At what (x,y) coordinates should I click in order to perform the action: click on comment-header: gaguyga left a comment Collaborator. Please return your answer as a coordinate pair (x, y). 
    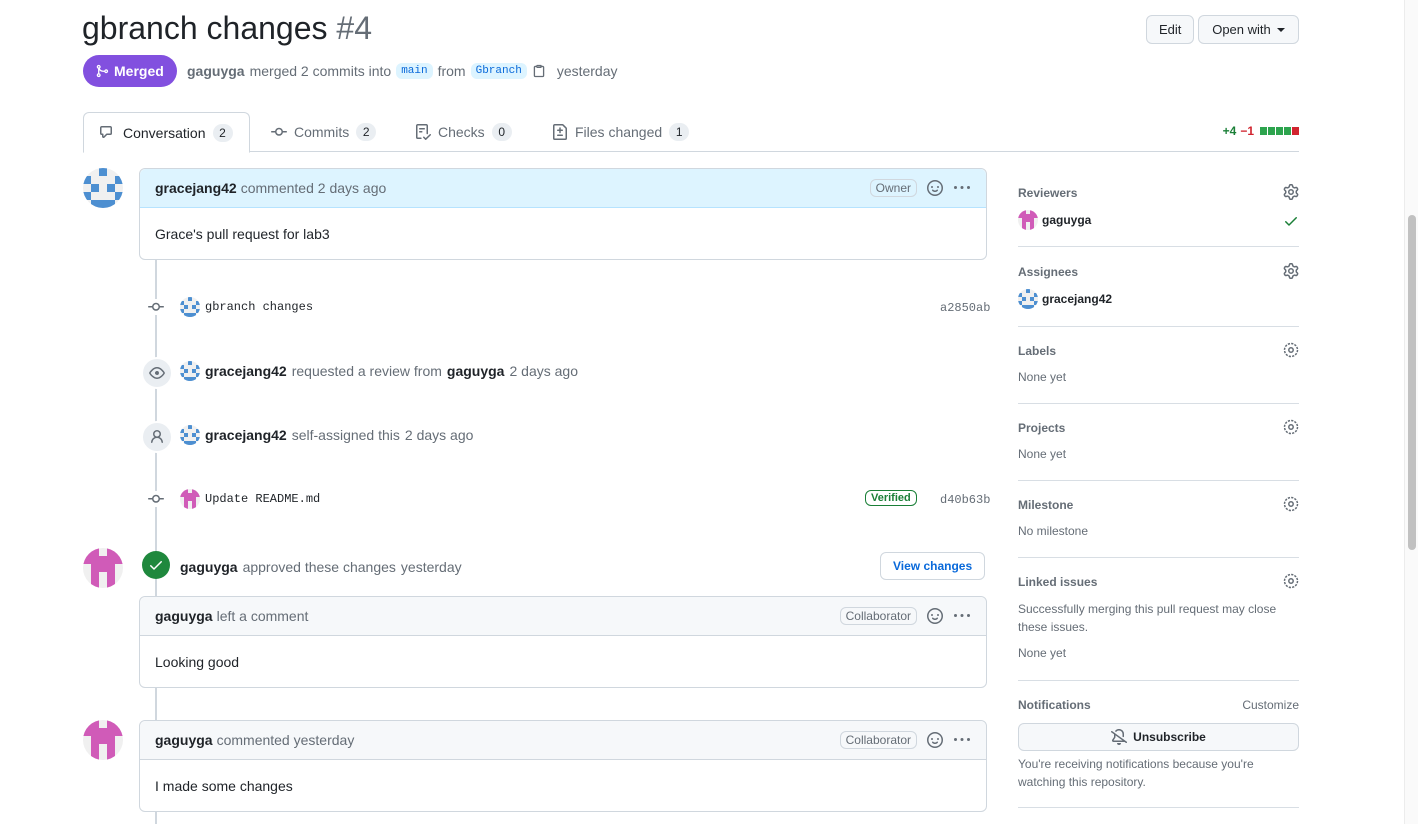
    Looking at the image, I should click on (563, 616).